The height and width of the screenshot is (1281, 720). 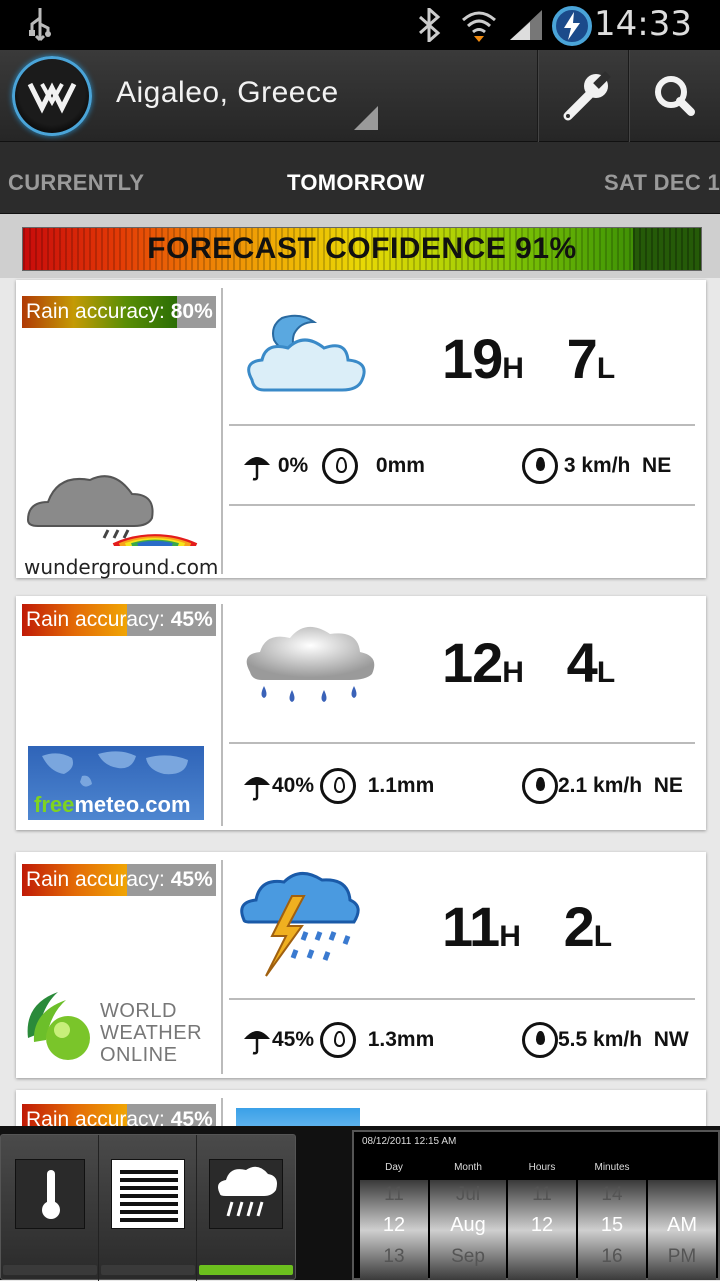 I want to click on precip-chance: 40%, so click(x=293, y=785).